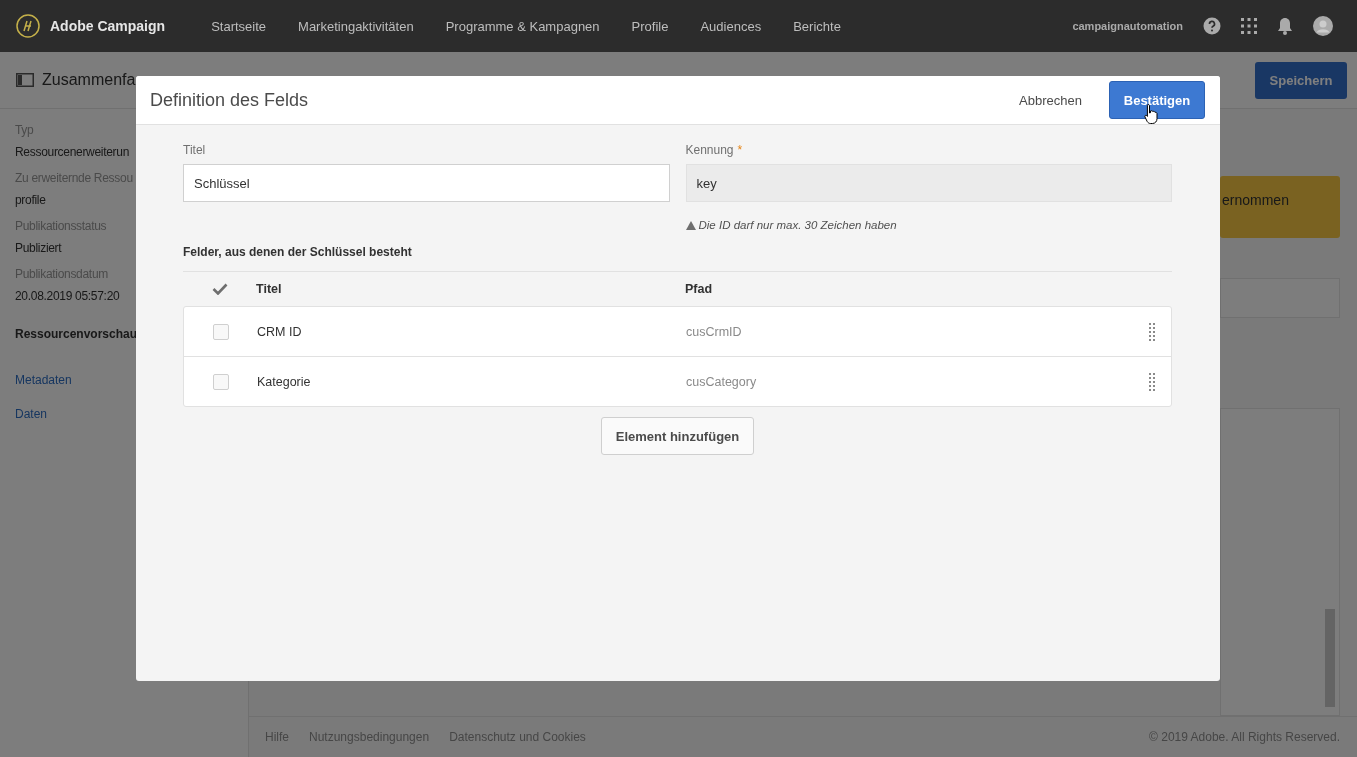 This screenshot has height=757, width=1357. What do you see at coordinates (219, 289) in the screenshot?
I see `checkmark-icon` at bounding box center [219, 289].